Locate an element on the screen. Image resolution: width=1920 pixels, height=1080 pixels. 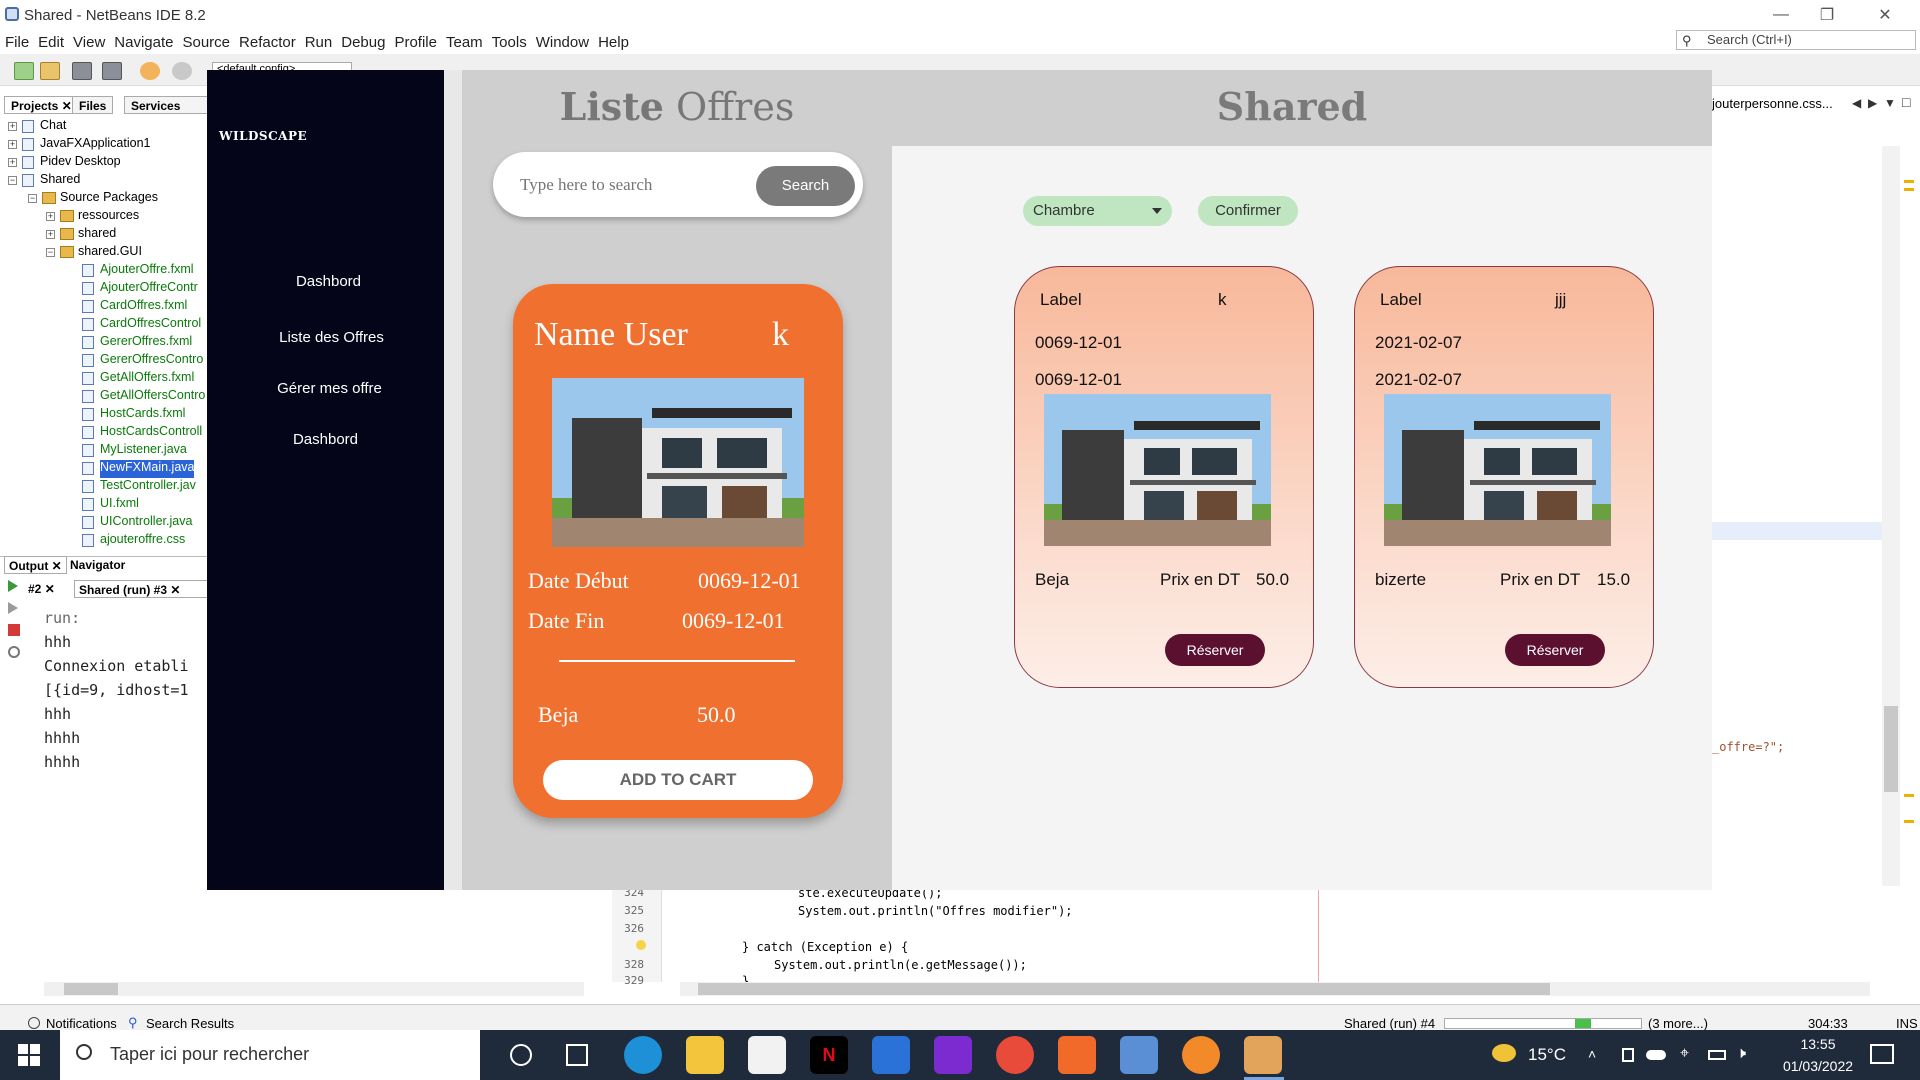
tree-node: Source Packages is located at coordinates (109, 199).